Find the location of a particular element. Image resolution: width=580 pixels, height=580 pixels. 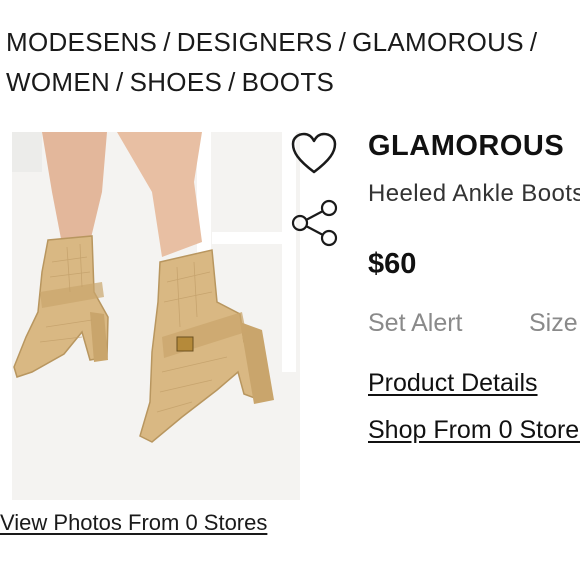

breadcrumb-item-women: WOMEN is located at coordinates (58, 82).